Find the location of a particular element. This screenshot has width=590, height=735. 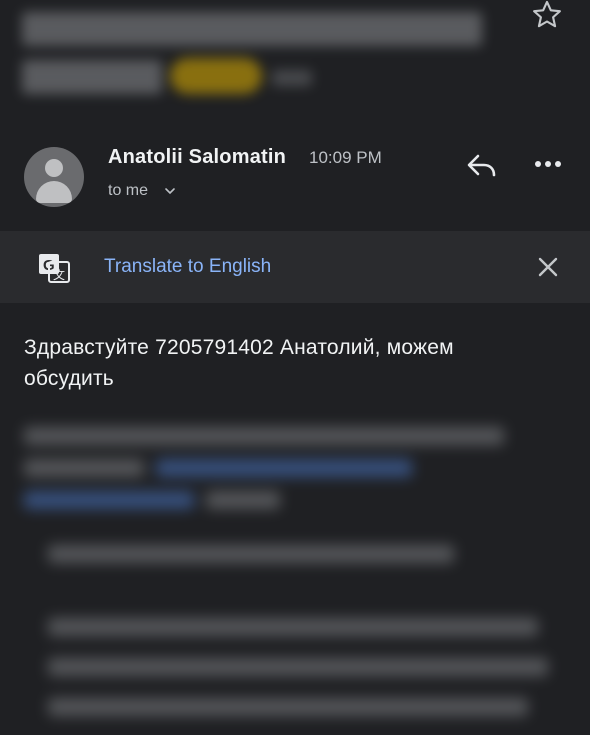

email-subject-blurred is located at coordinates (257, 55).